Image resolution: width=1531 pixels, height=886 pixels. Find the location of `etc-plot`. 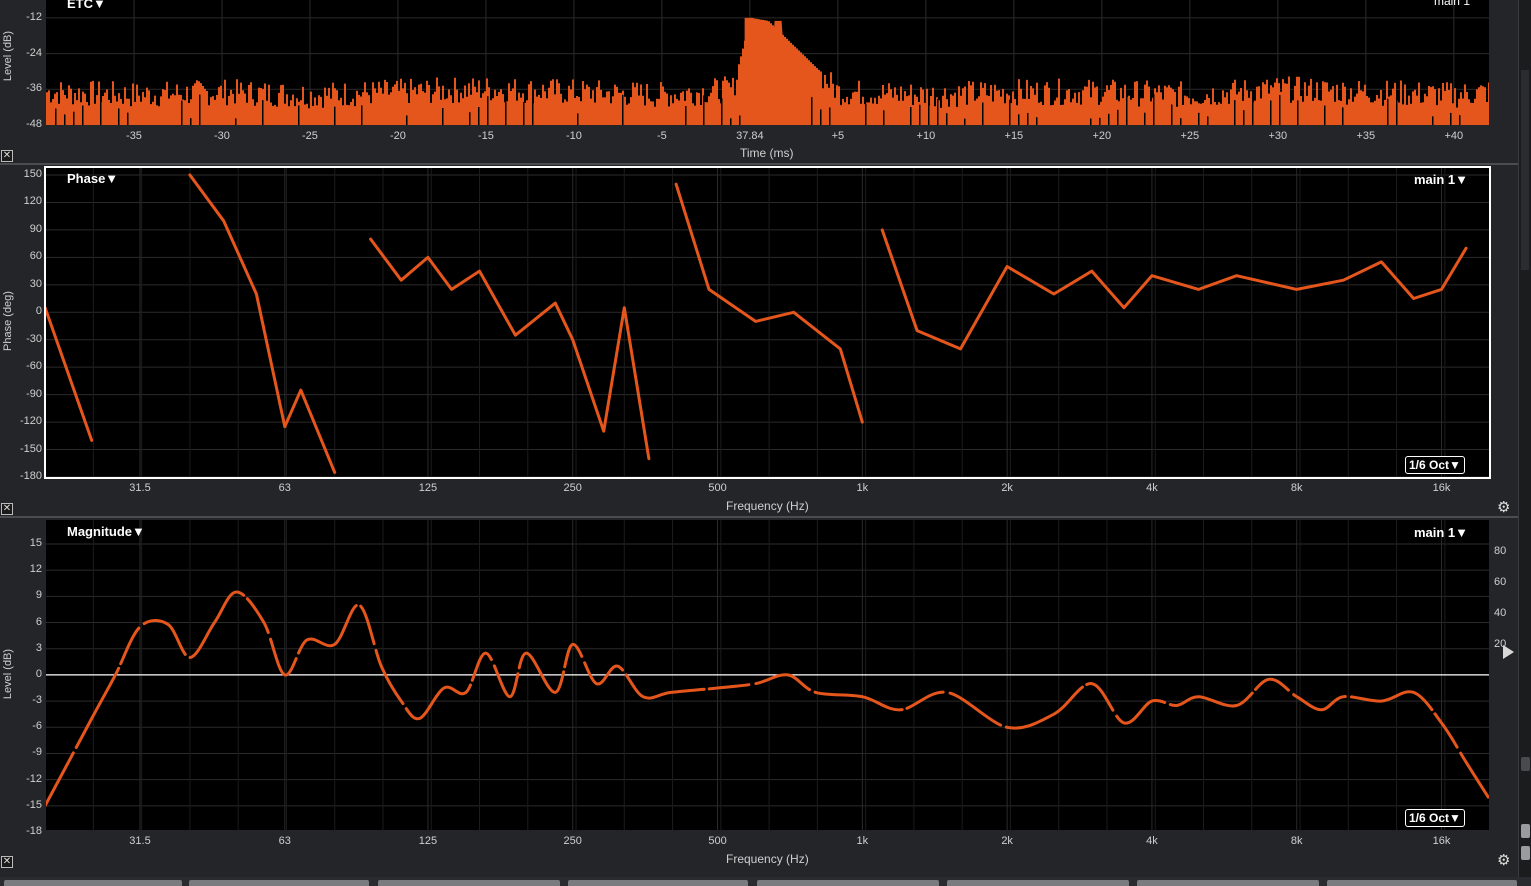

etc-plot is located at coordinates (767, 62).